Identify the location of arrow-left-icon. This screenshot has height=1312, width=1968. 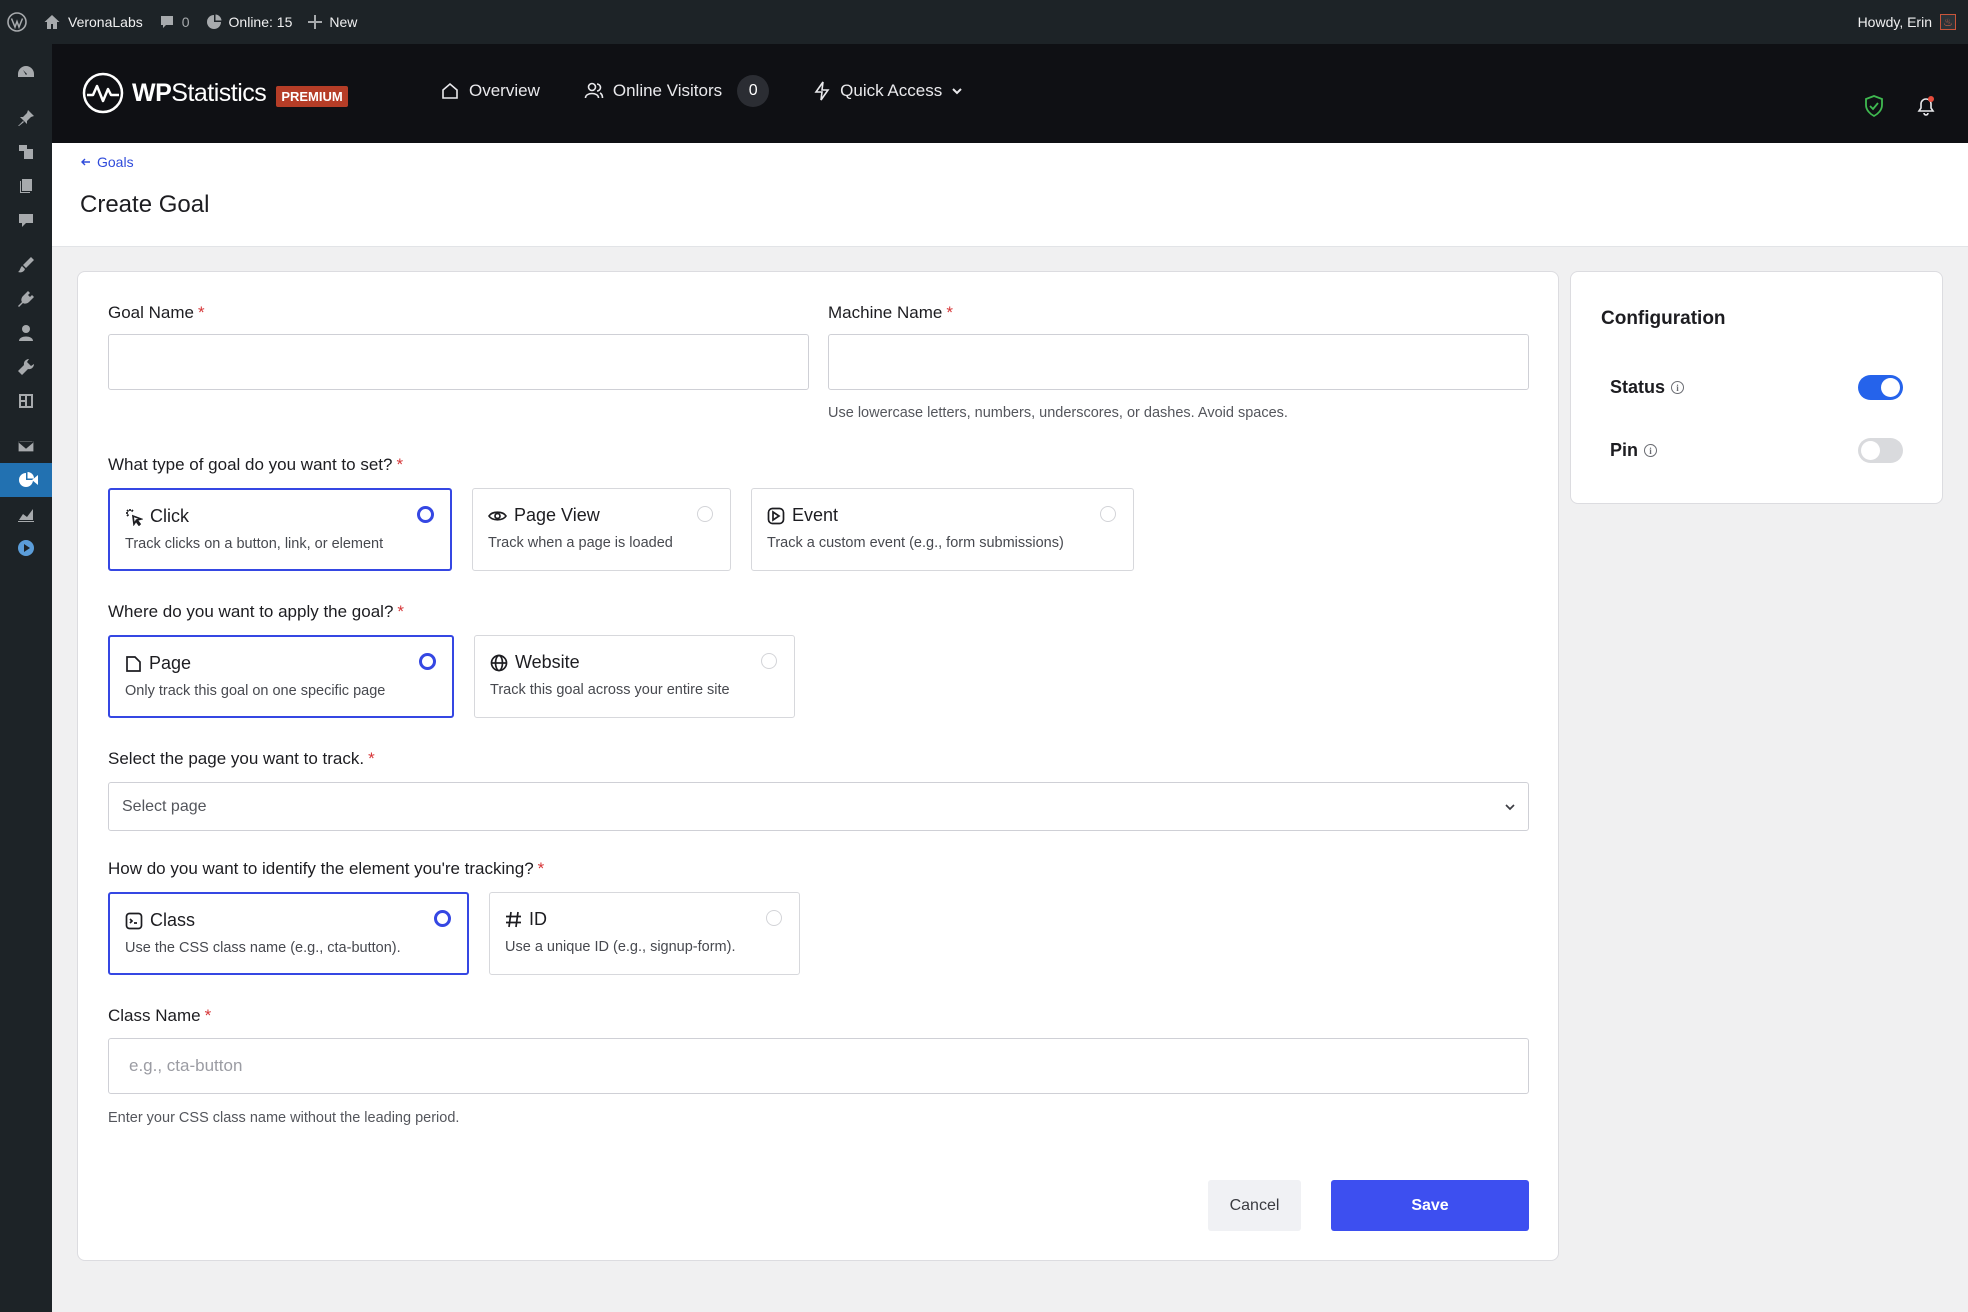
(85, 162).